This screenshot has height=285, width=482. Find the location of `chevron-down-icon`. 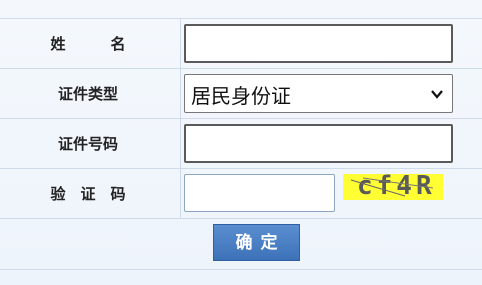

chevron-down-icon is located at coordinates (437, 94).